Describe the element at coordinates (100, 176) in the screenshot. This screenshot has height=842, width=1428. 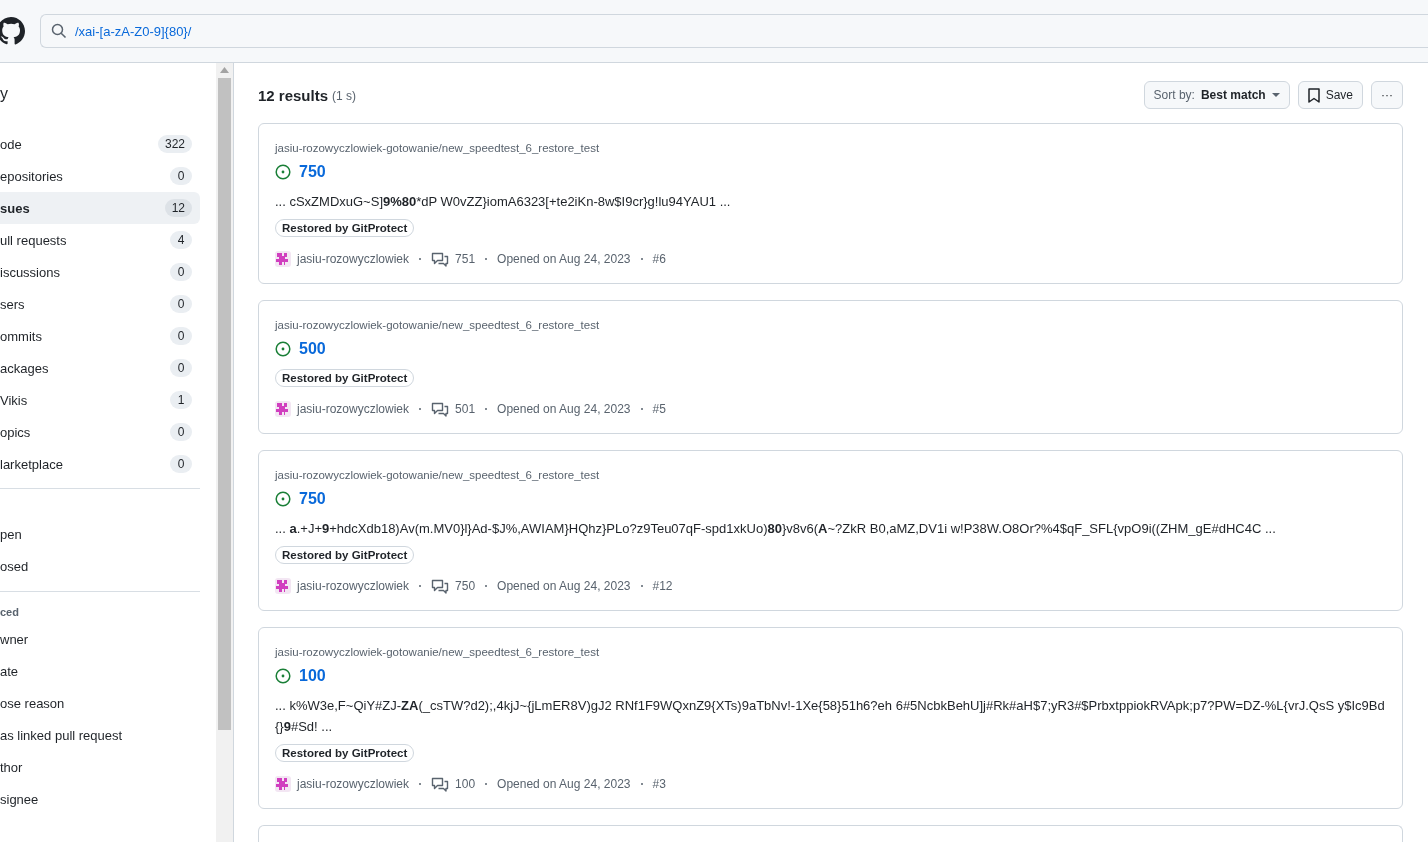
I see `sidebar-item: epositories 0` at that location.